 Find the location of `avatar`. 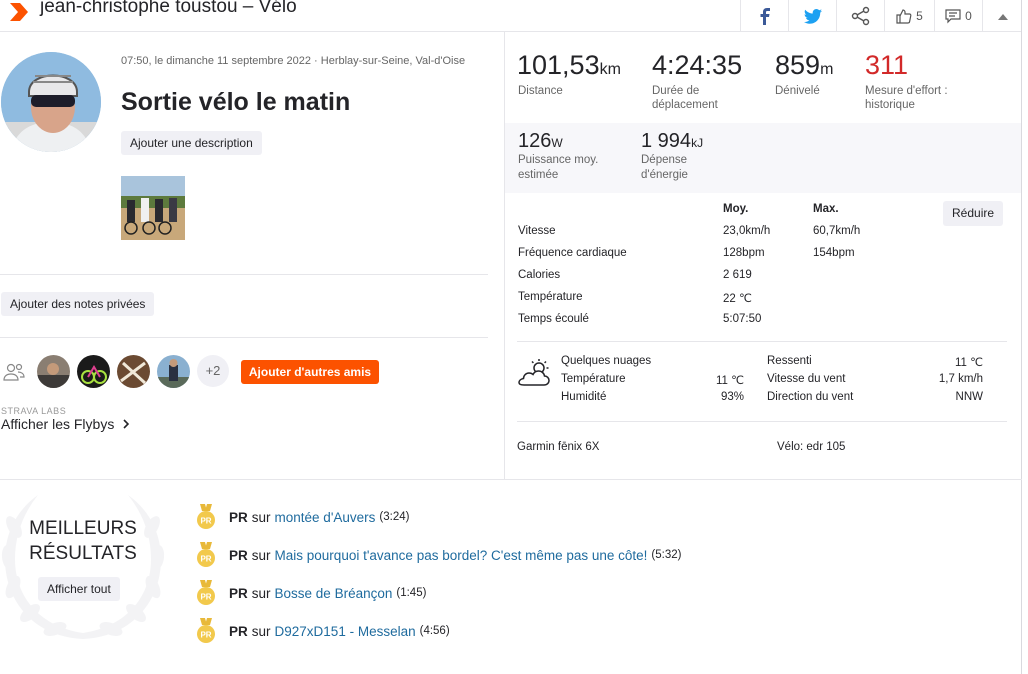

avatar is located at coordinates (51, 102).